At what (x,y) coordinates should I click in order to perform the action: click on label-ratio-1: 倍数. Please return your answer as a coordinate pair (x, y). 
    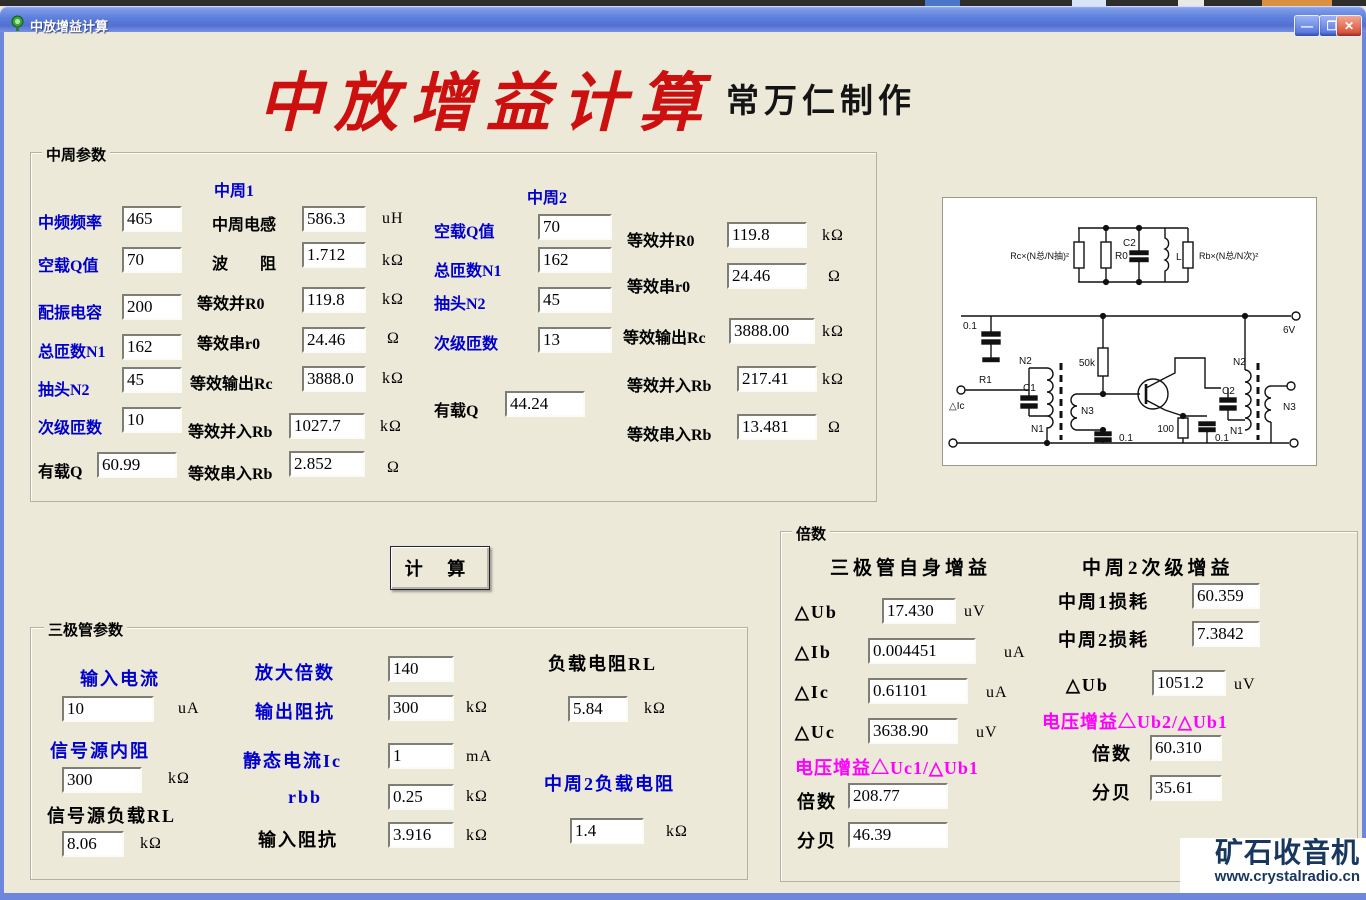
    Looking at the image, I should click on (817, 802).